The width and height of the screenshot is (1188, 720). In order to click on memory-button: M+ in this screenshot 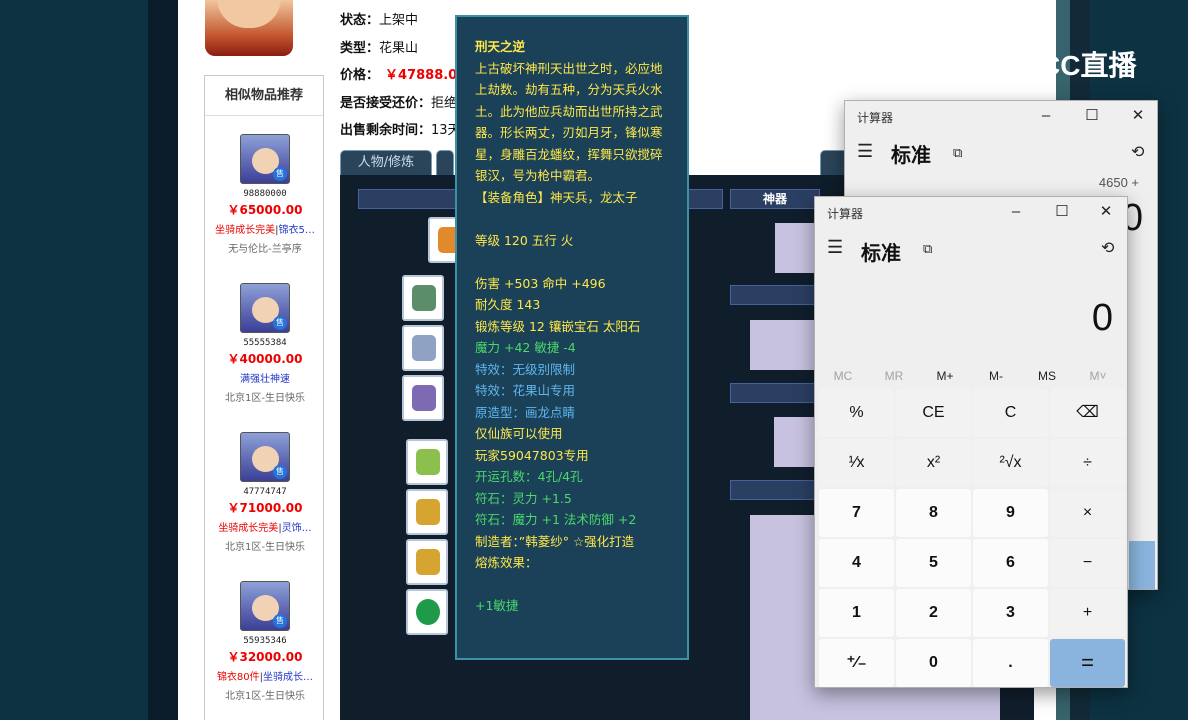, I will do `click(945, 376)`.